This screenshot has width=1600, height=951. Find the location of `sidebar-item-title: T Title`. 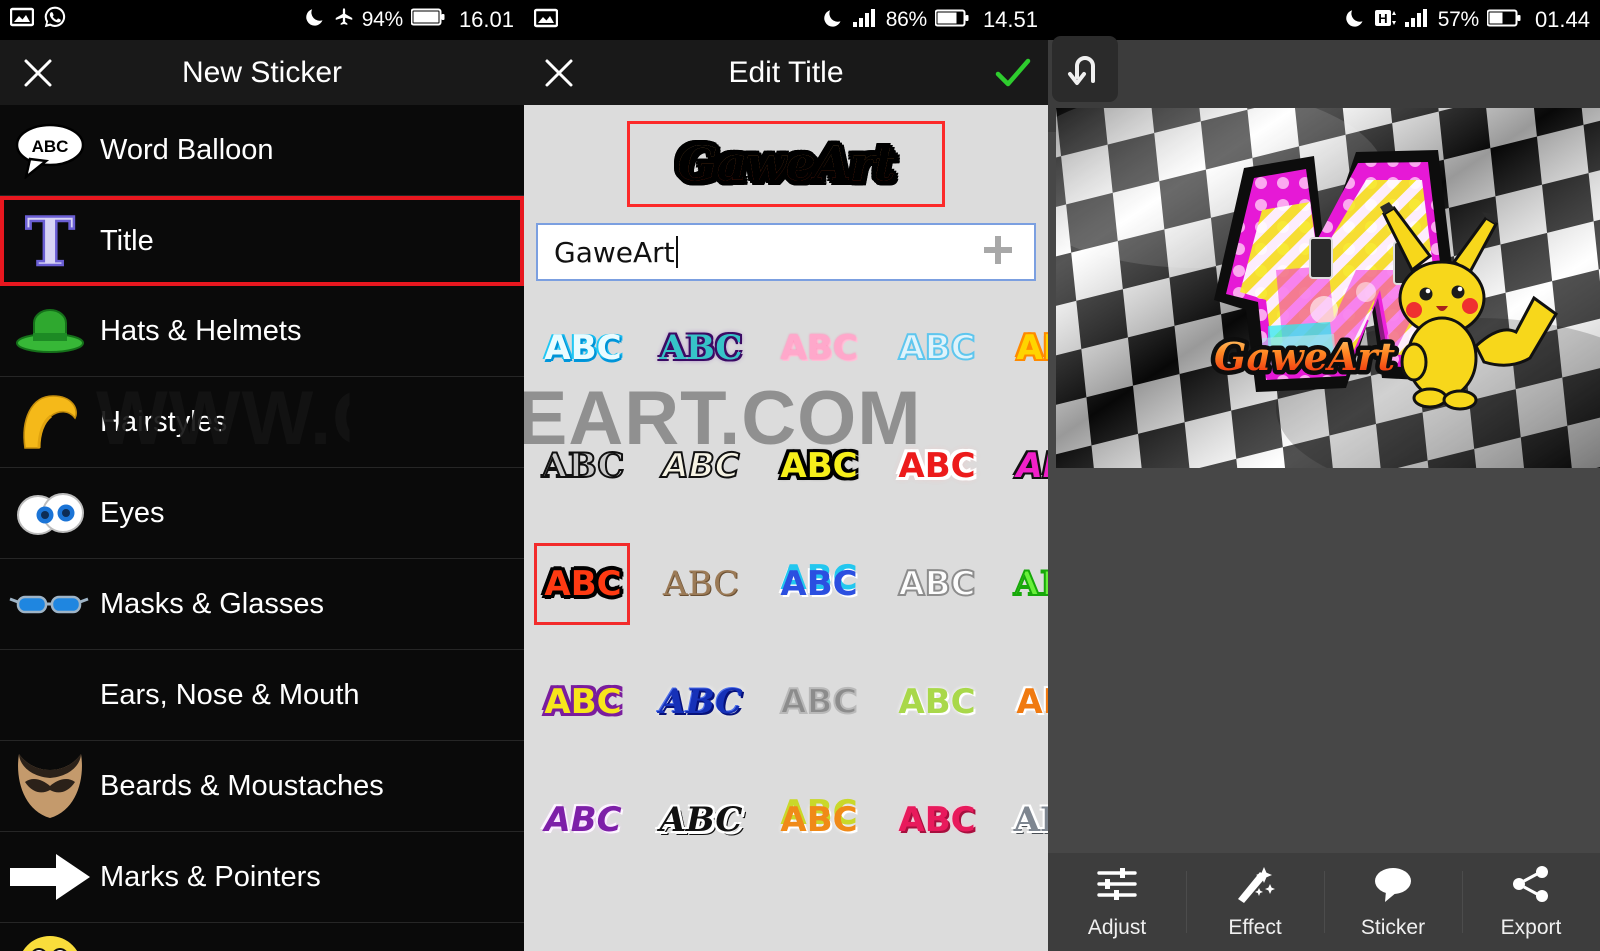

sidebar-item-title: T Title is located at coordinates (262, 241).